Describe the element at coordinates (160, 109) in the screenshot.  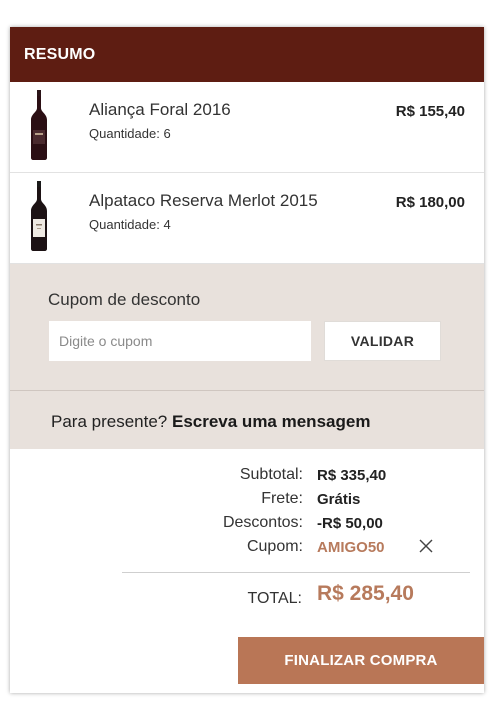
I see `item-name: Aliança Foral 2016` at that location.